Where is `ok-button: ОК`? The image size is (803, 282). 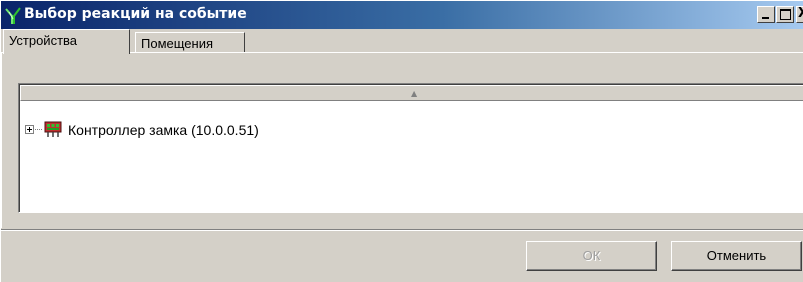
ok-button: ОК is located at coordinates (591, 256).